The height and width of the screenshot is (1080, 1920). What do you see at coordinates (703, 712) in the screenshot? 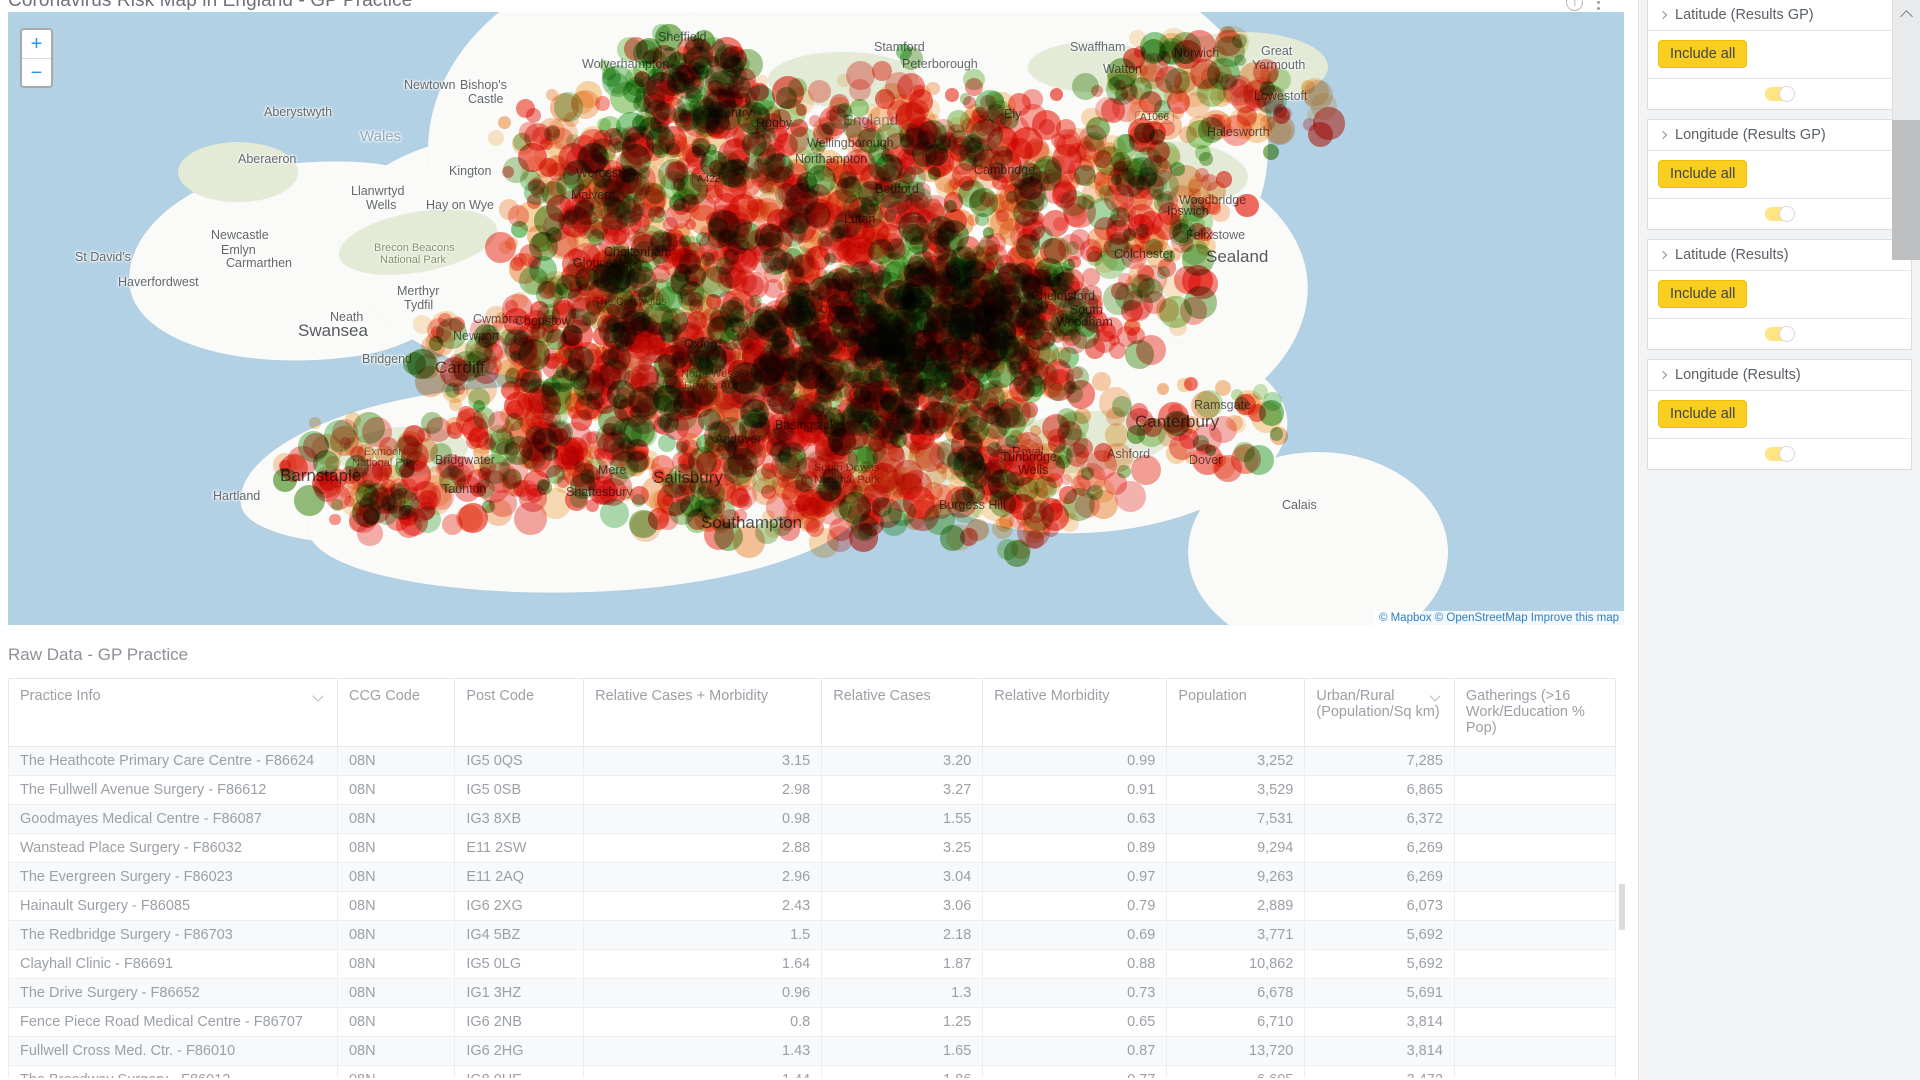
I see `table-column-header-3: Relative Cases + Morbidity` at bounding box center [703, 712].